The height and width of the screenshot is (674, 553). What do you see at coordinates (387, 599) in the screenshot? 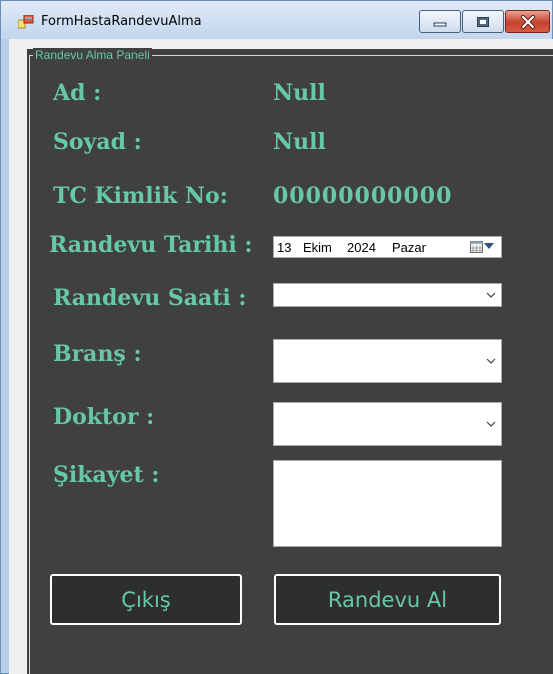
I see `book-appointment-button: Randevu Al` at bounding box center [387, 599].